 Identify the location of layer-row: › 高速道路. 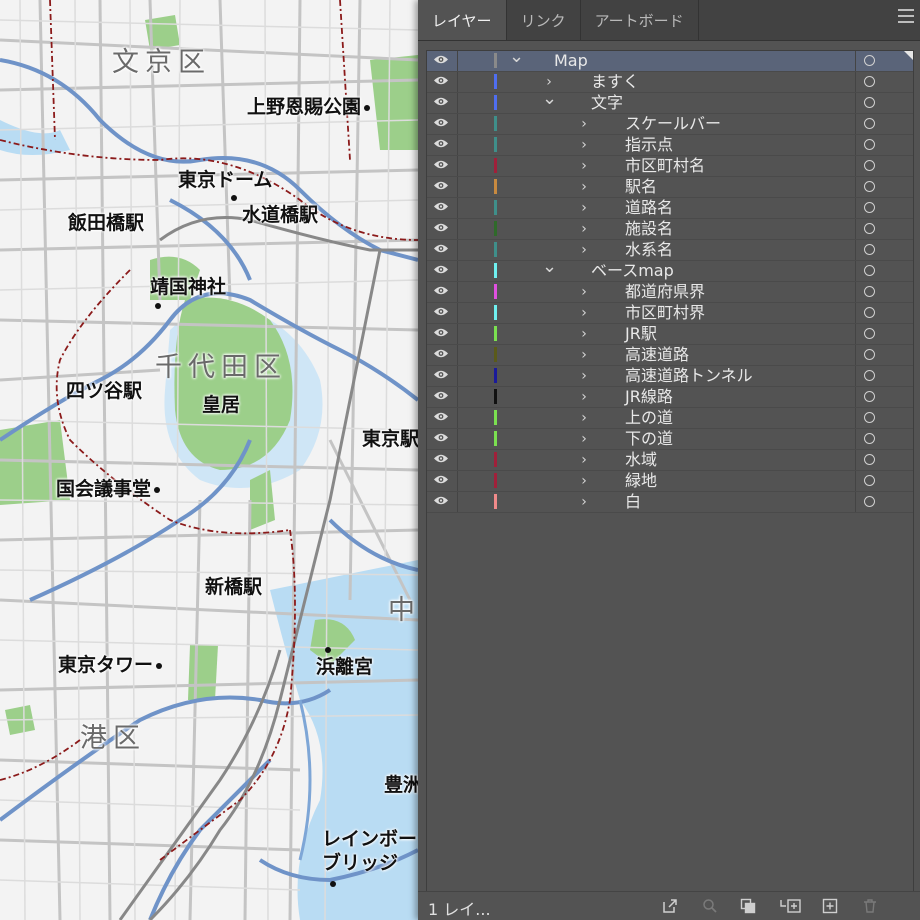
(670, 355).